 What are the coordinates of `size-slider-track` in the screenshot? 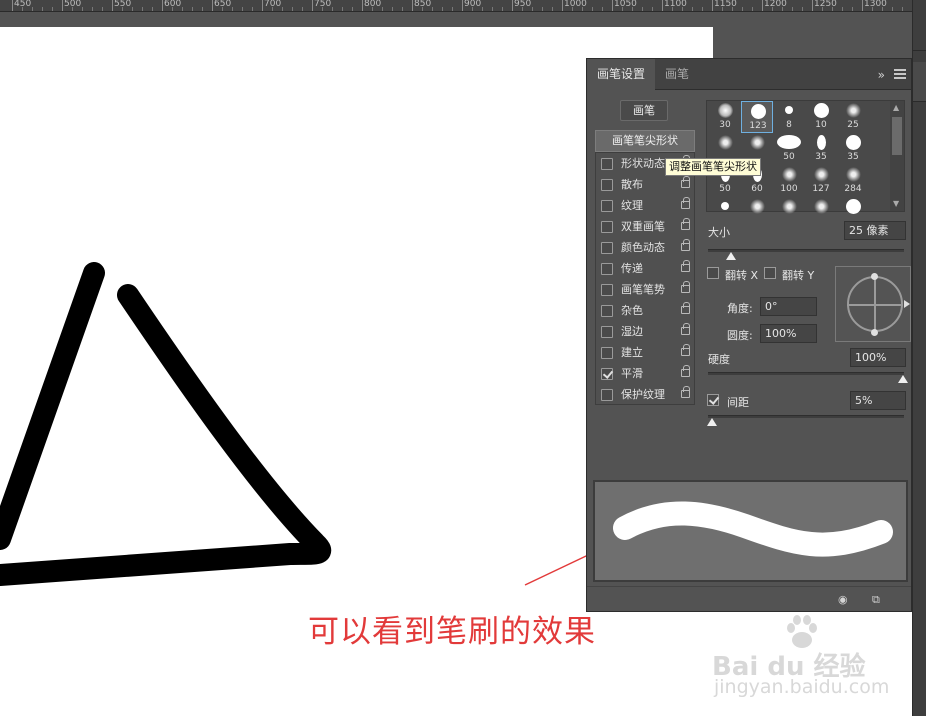 It's located at (806, 250).